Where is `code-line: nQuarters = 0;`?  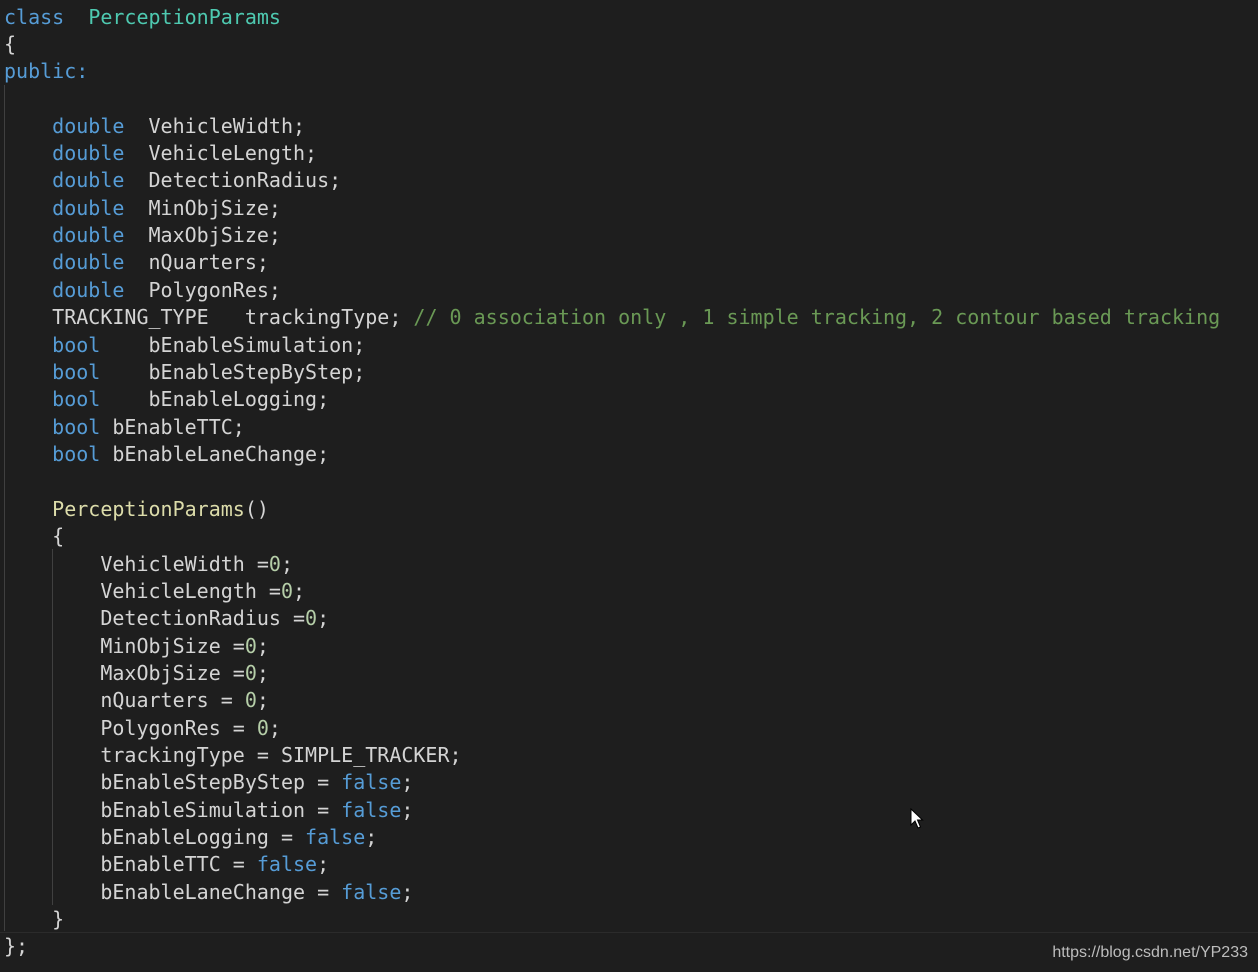
code-line: nQuarters = 0; is located at coordinates (136, 700).